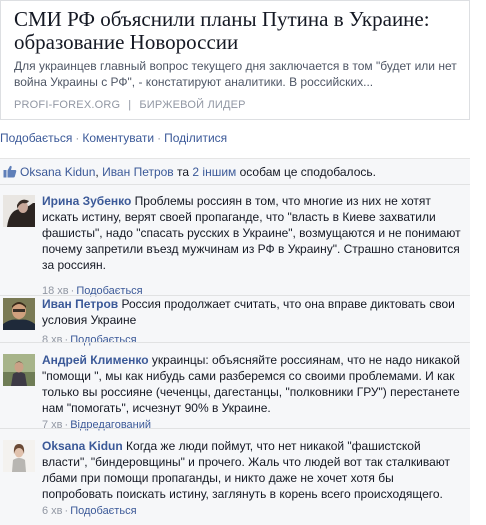 The image size is (486, 525). I want to click on share-link: Поділитися, so click(195, 138).